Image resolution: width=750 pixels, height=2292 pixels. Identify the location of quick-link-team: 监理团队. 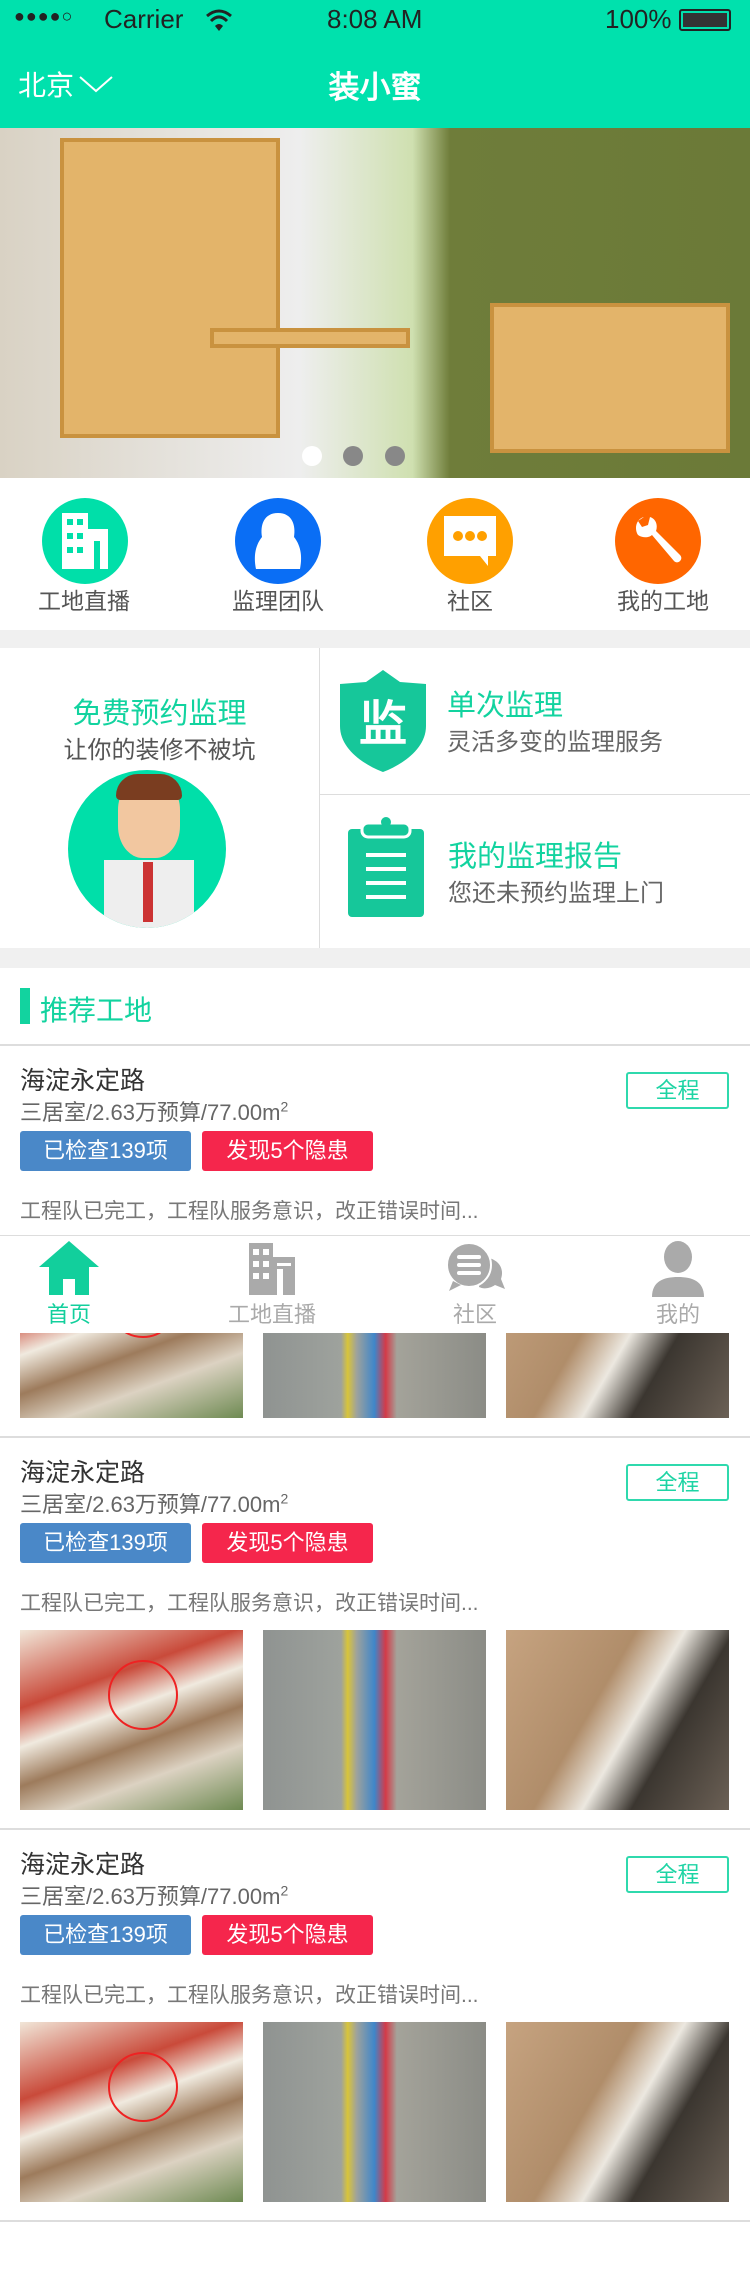
(278, 554).